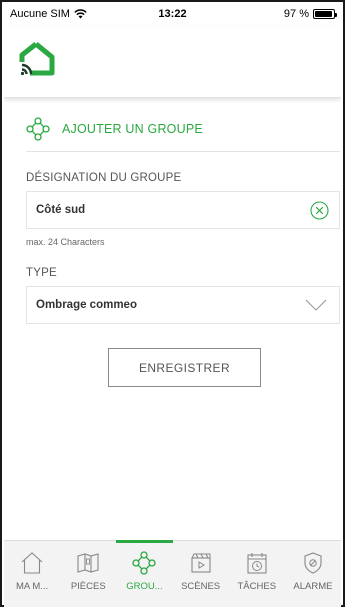 This screenshot has height=607, width=345. What do you see at coordinates (172, 15) in the screenshot?
I see `status-bar: Aucune SIM 13:22 97 %` at bounding box center [172, 15].